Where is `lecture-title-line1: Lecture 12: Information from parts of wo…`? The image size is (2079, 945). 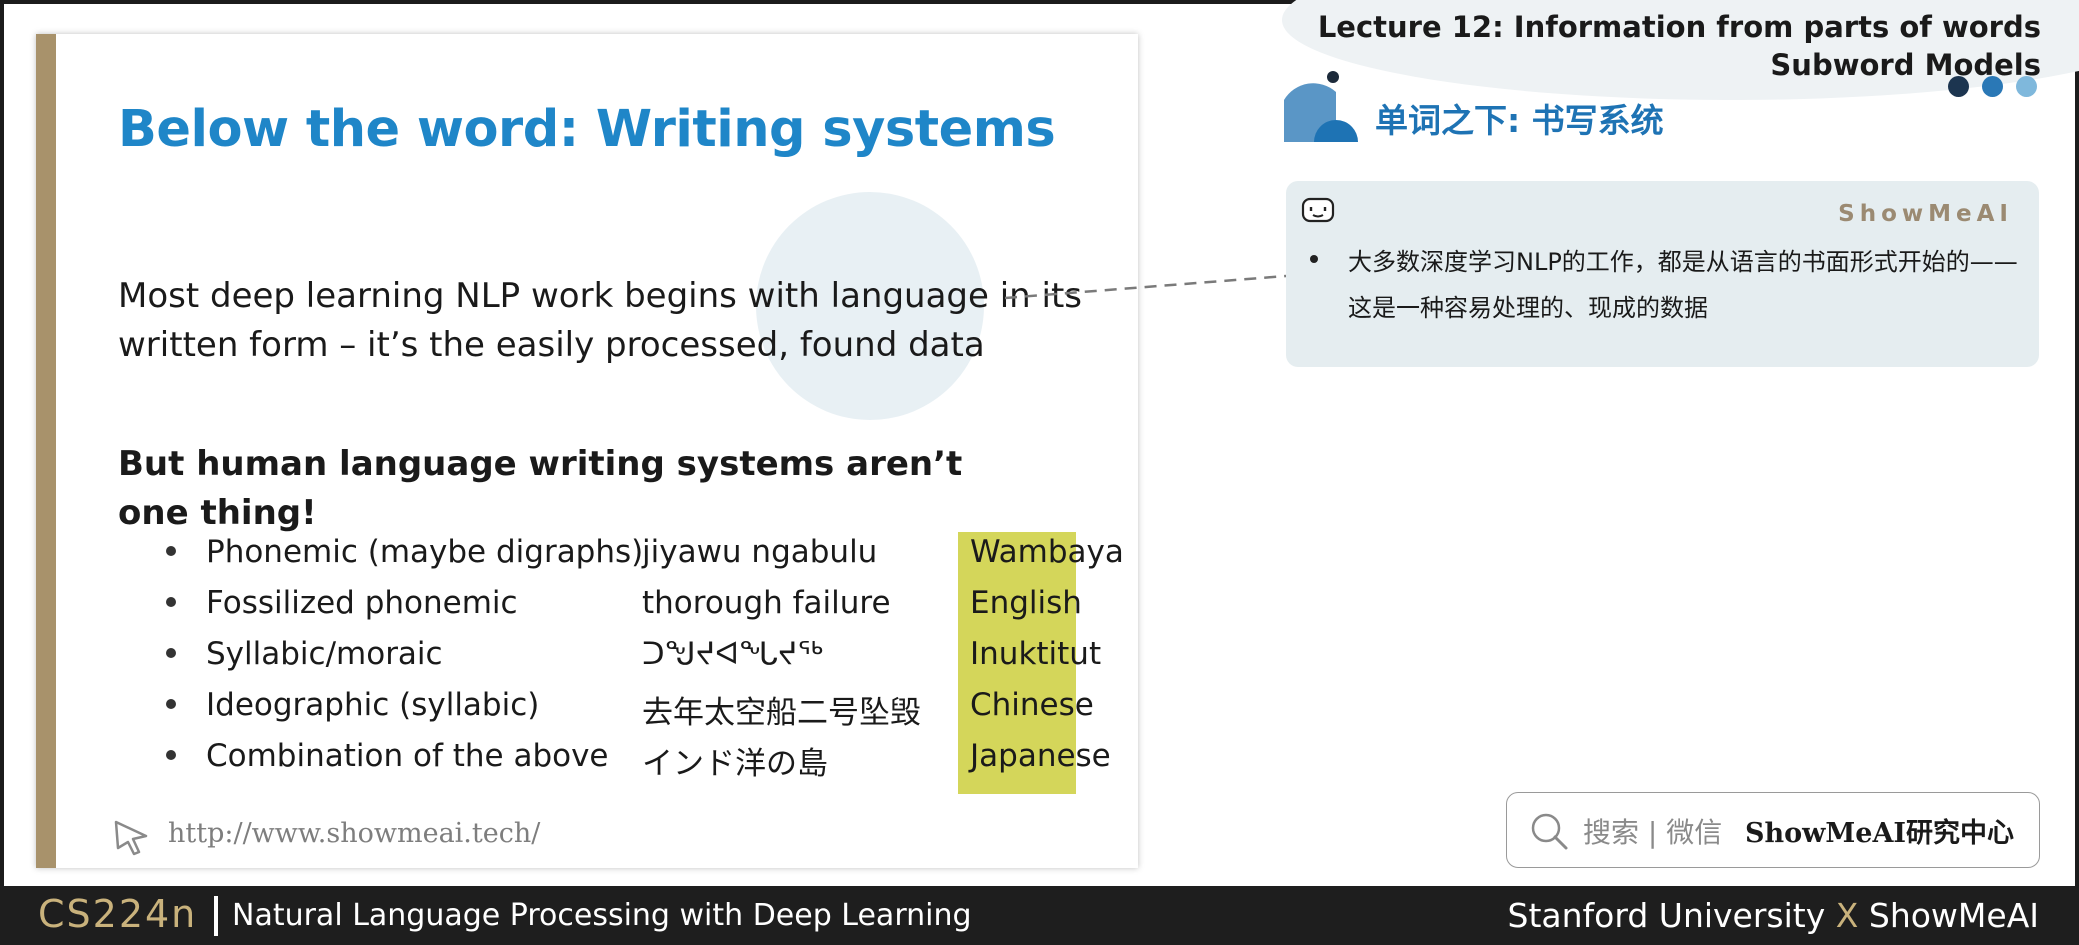 lecture-title-line1: Lecture 12: Information from parts of wo… is located at coordinates (1679, 27).